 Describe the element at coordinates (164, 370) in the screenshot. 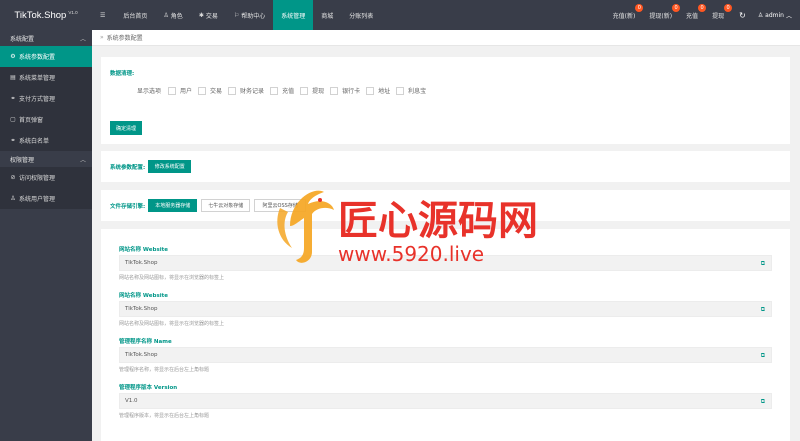

I see `field-hint: 管理程序名称，将显示在后台左上角标题` at that location.